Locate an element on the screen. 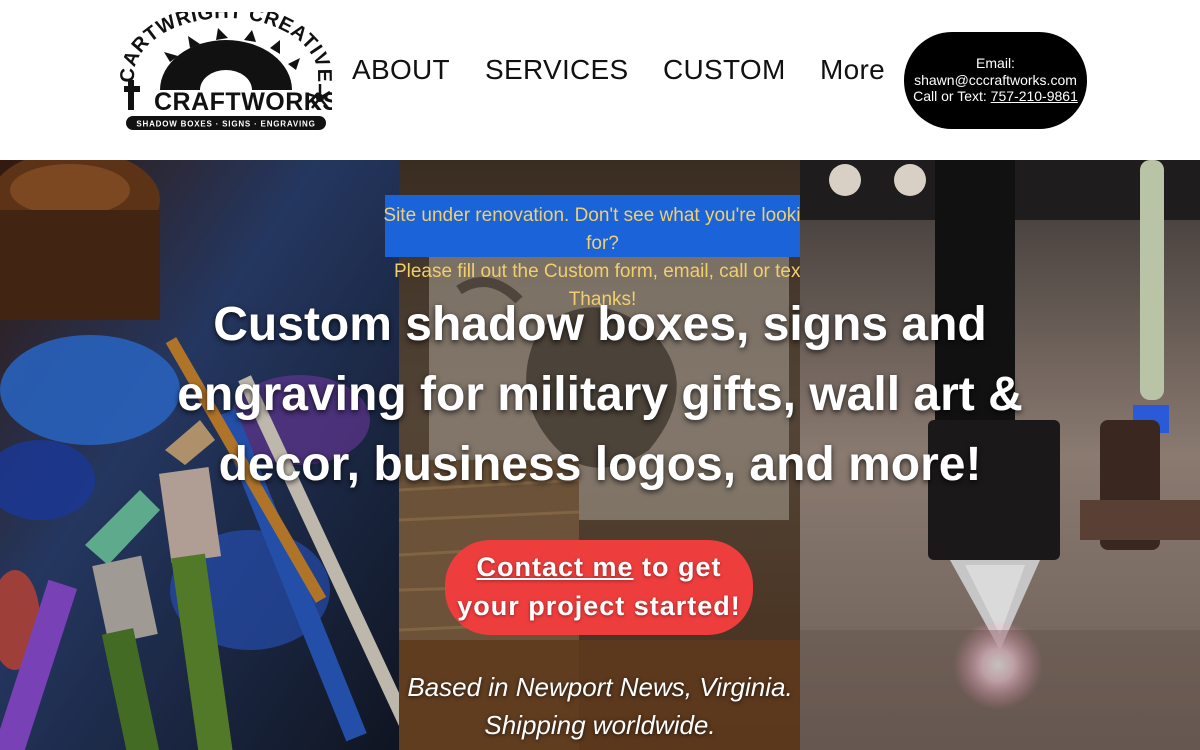 The height and width of the screenshot is (750, 1200). tagline-location: Based in Newport News, Virginia. is located at coordinates (600, 687).